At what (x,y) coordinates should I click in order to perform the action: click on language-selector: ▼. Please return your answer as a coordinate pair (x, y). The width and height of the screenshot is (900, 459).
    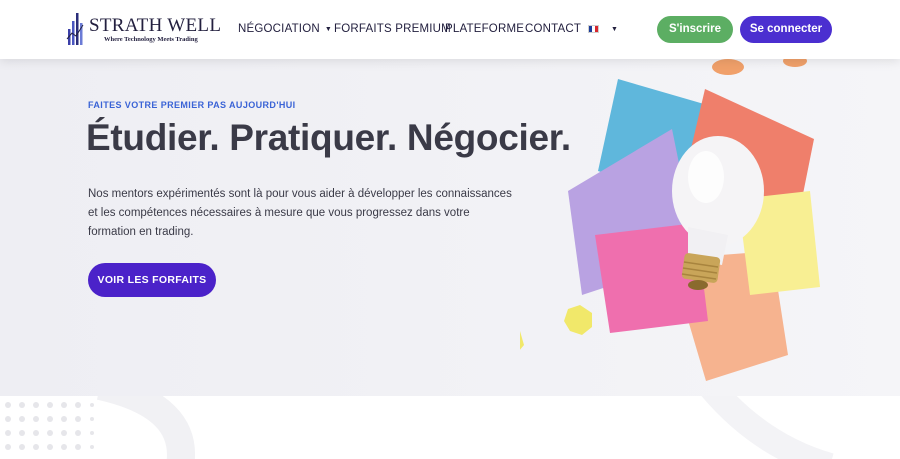
    Looking at the image, I should click on (603, 29).